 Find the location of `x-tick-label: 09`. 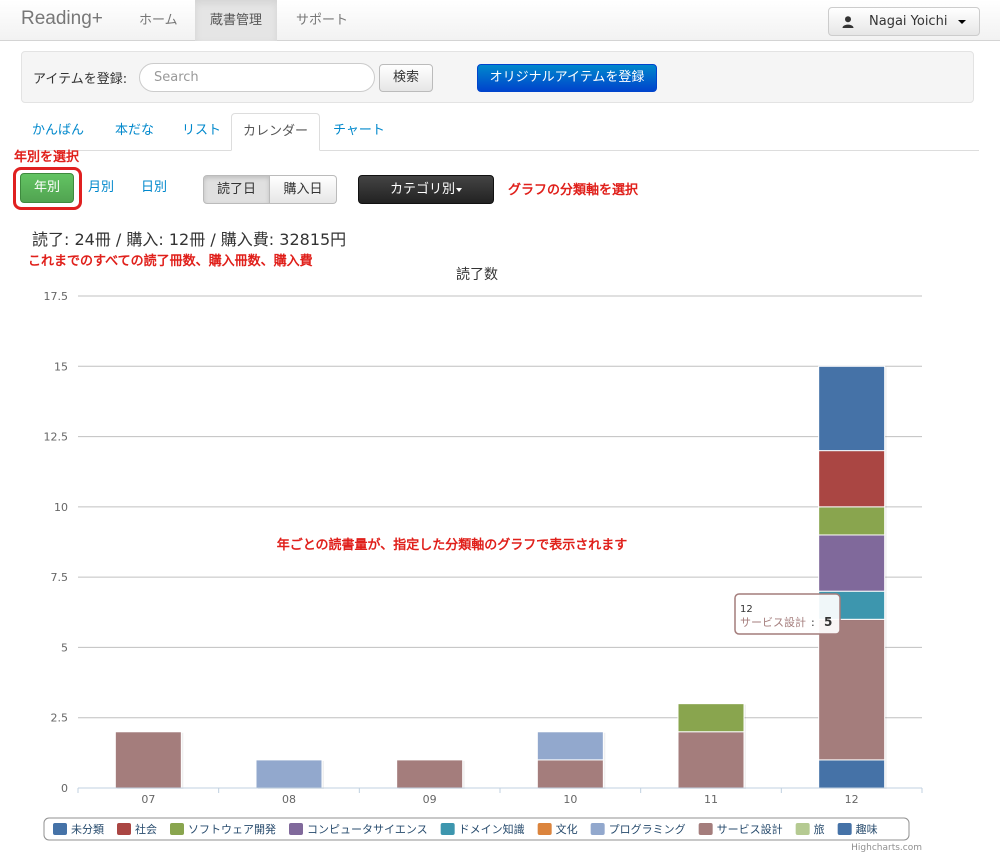

x-tick-label: 09 is located at coordinates (430, 799).